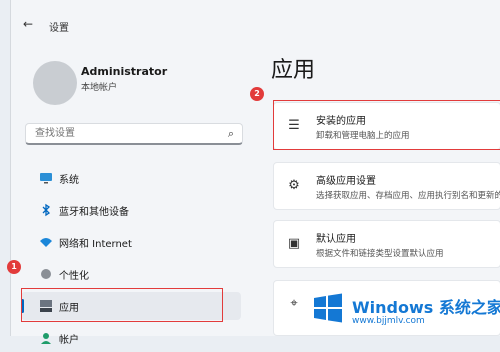  I want to click on sidebar-item-network: 网络和 Internet, so click(131, 242).